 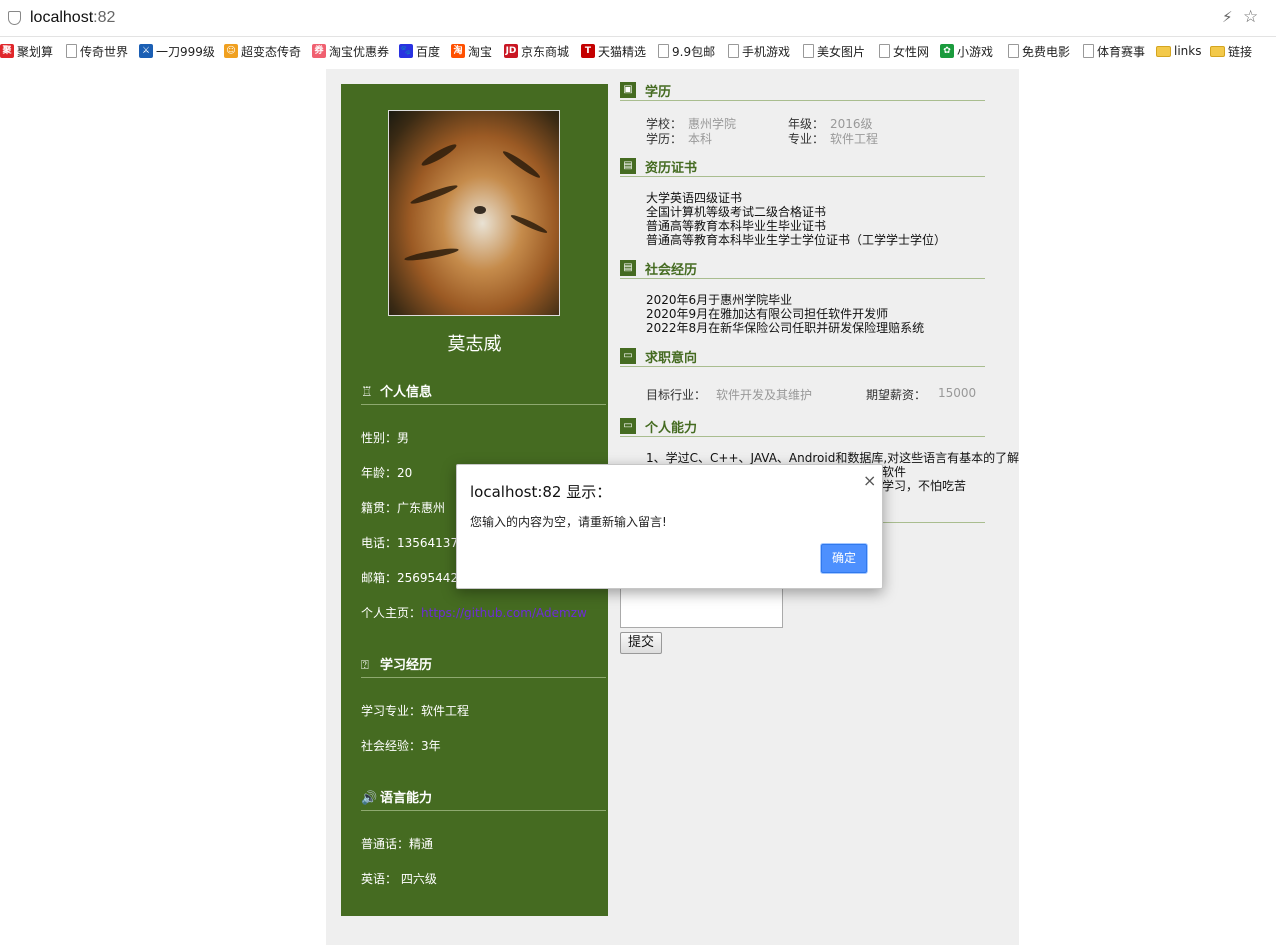 What do you see at coordinates (802, 91) in the screenshot?
I see `education-heading: ▣ 学历` at bounding box center [802, 91].